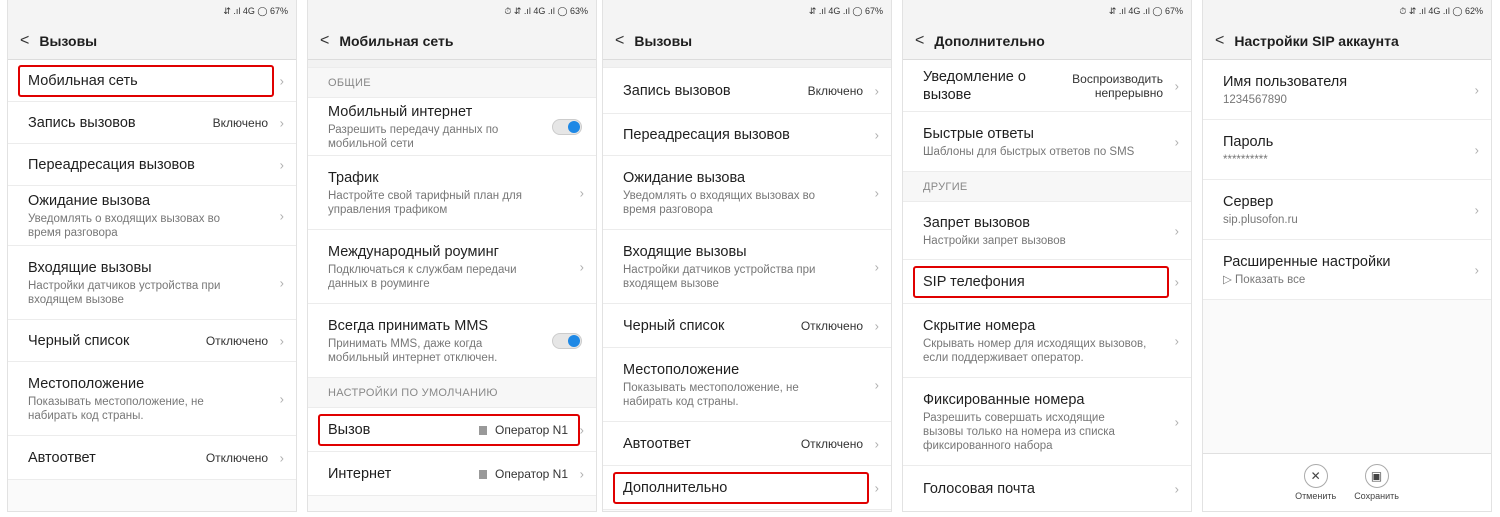  What do you see at coordinates (1255, 99) in the screenshot?
I see `row-subtitle: 1234567890` at bounding box center [1255, 99].